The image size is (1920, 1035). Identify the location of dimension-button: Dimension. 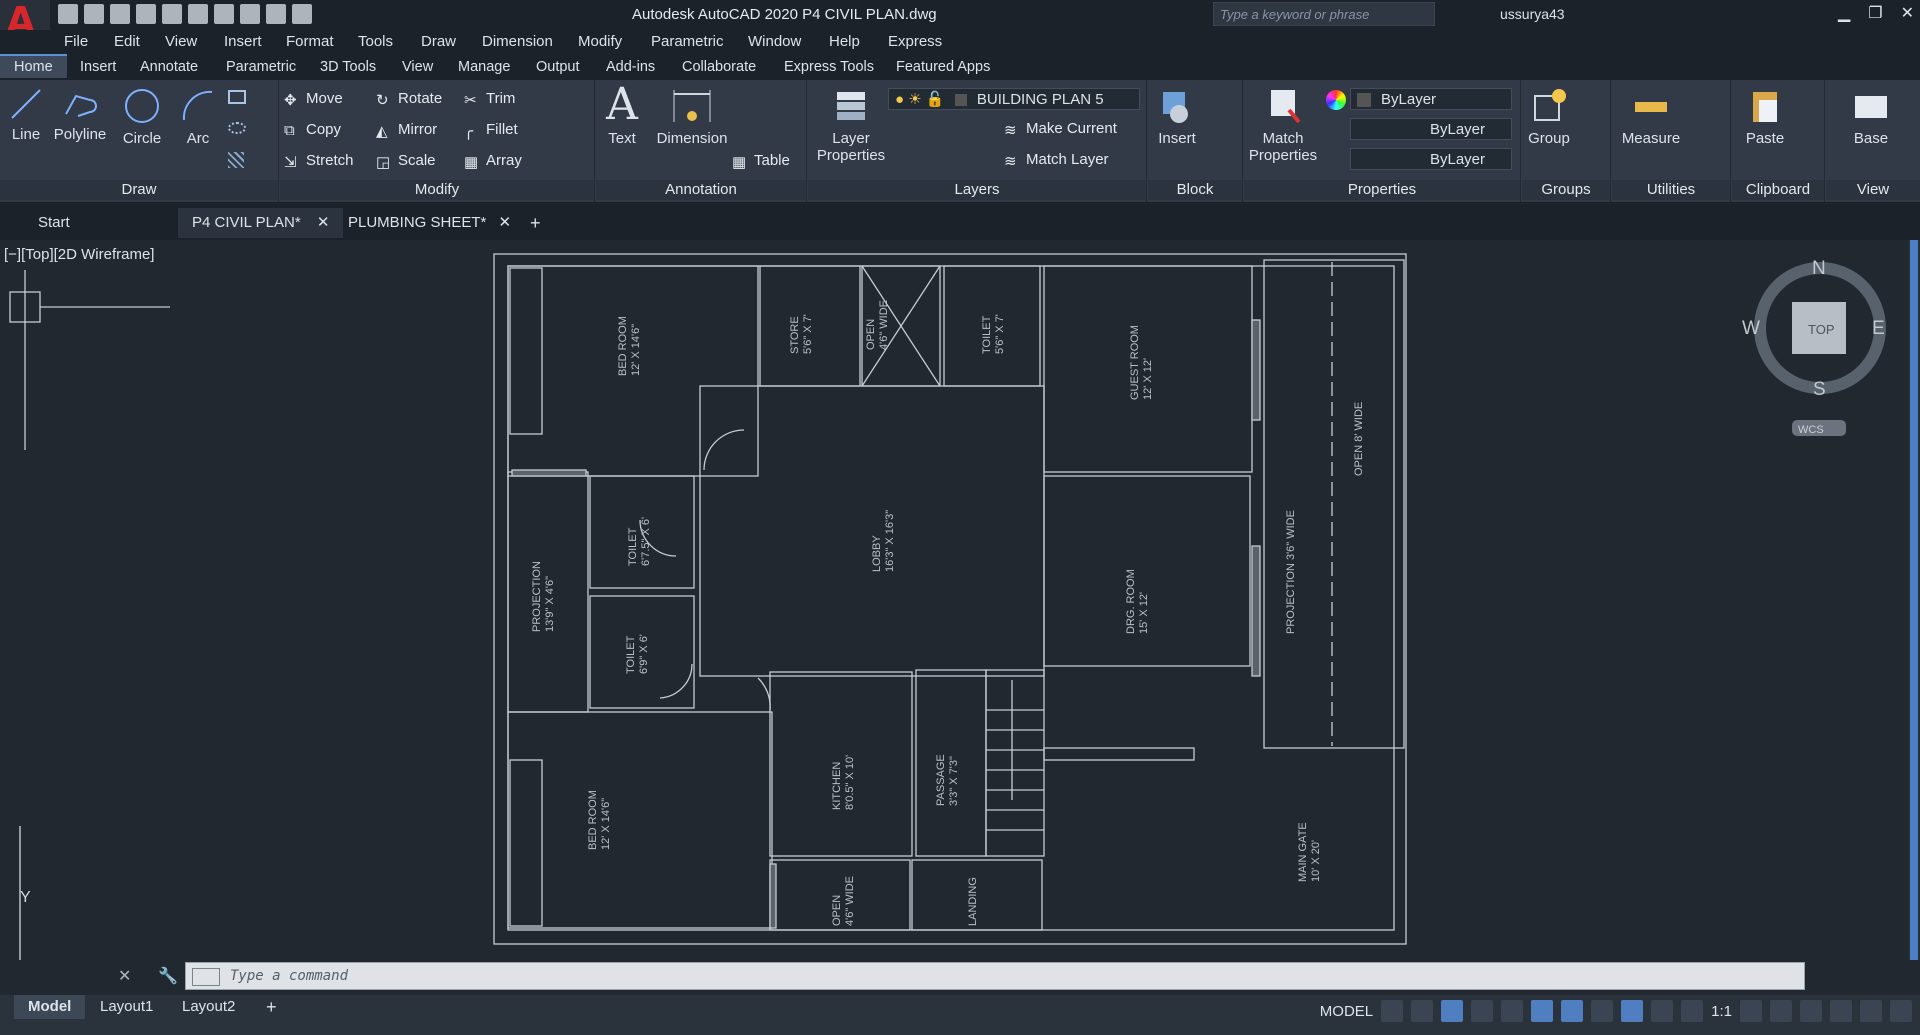
(692, 116).